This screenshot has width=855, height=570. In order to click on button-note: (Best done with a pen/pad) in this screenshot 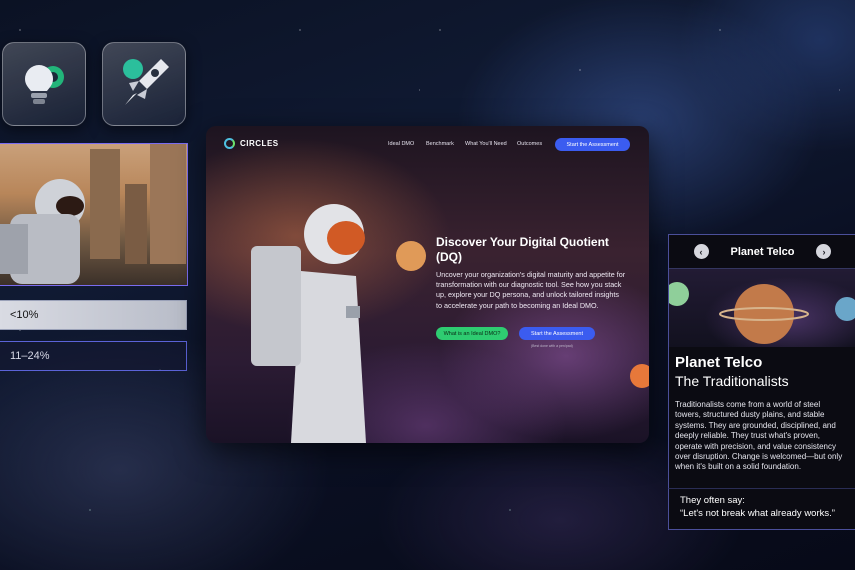, I will do `click(552, 346)`.